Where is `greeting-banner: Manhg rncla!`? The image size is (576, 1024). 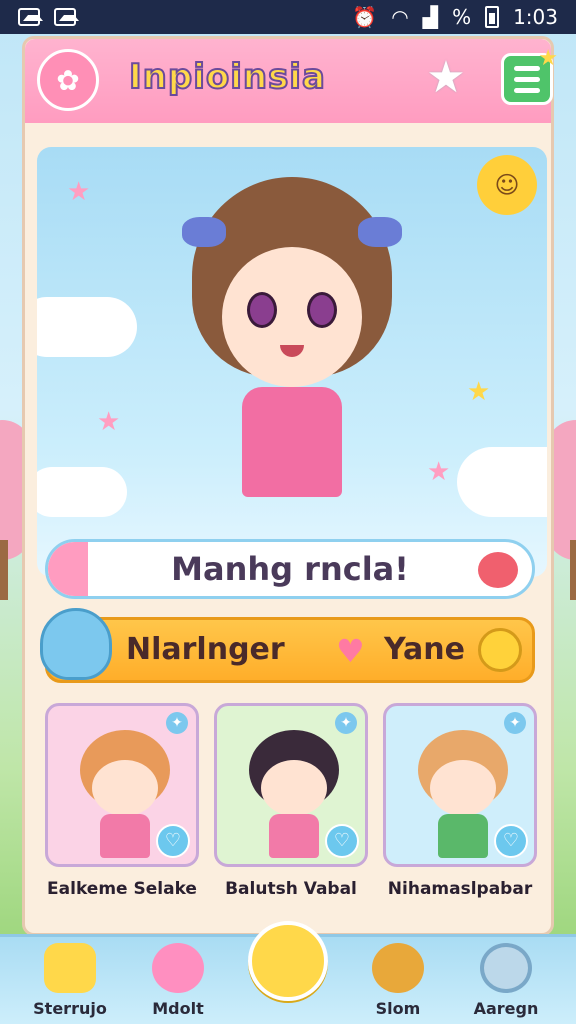 greeting-banner: Manhg rncla! is located at coordinates (290, 569).